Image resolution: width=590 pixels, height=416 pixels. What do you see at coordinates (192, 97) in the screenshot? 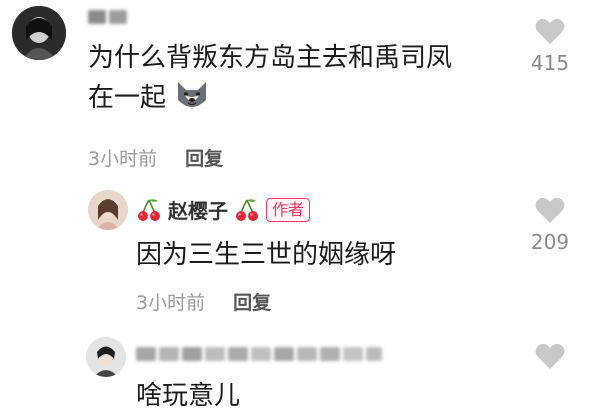
I see `husky-dog-emoji-icon` at bounding box center [192, 97].